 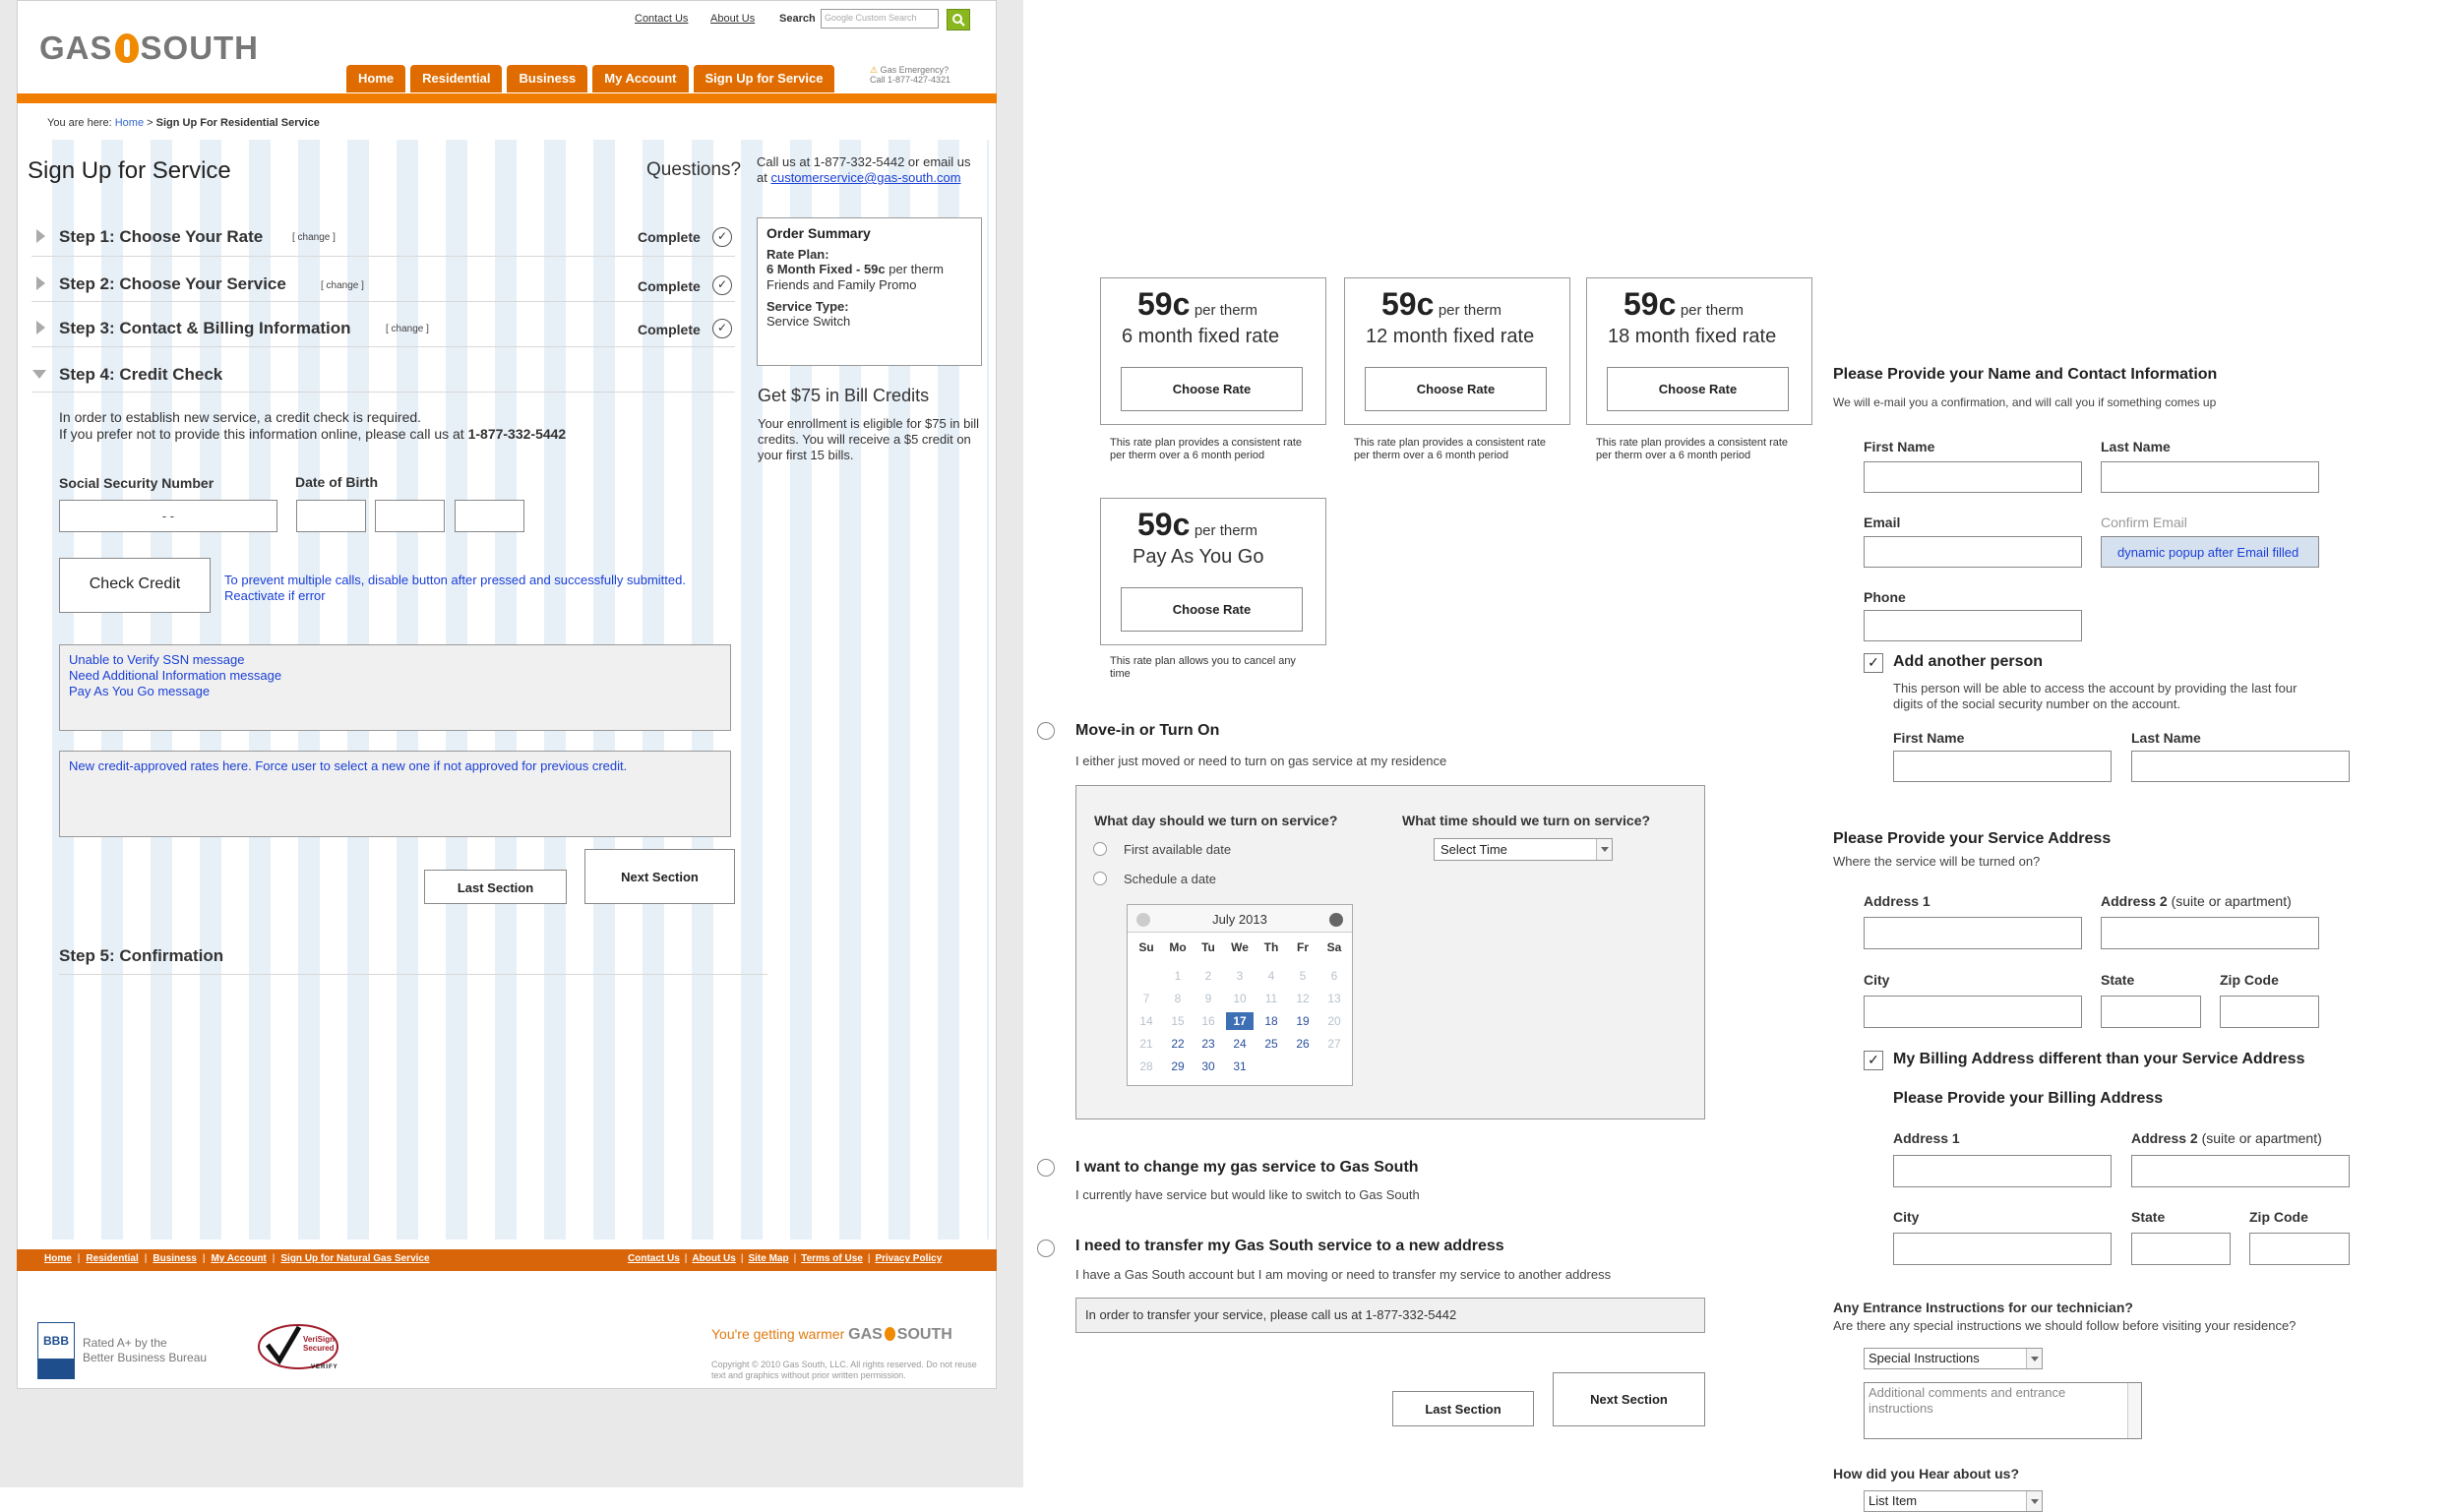 I want to click on address2-label: Address 2 (suite or apartment), so click(x=2196, y=901).